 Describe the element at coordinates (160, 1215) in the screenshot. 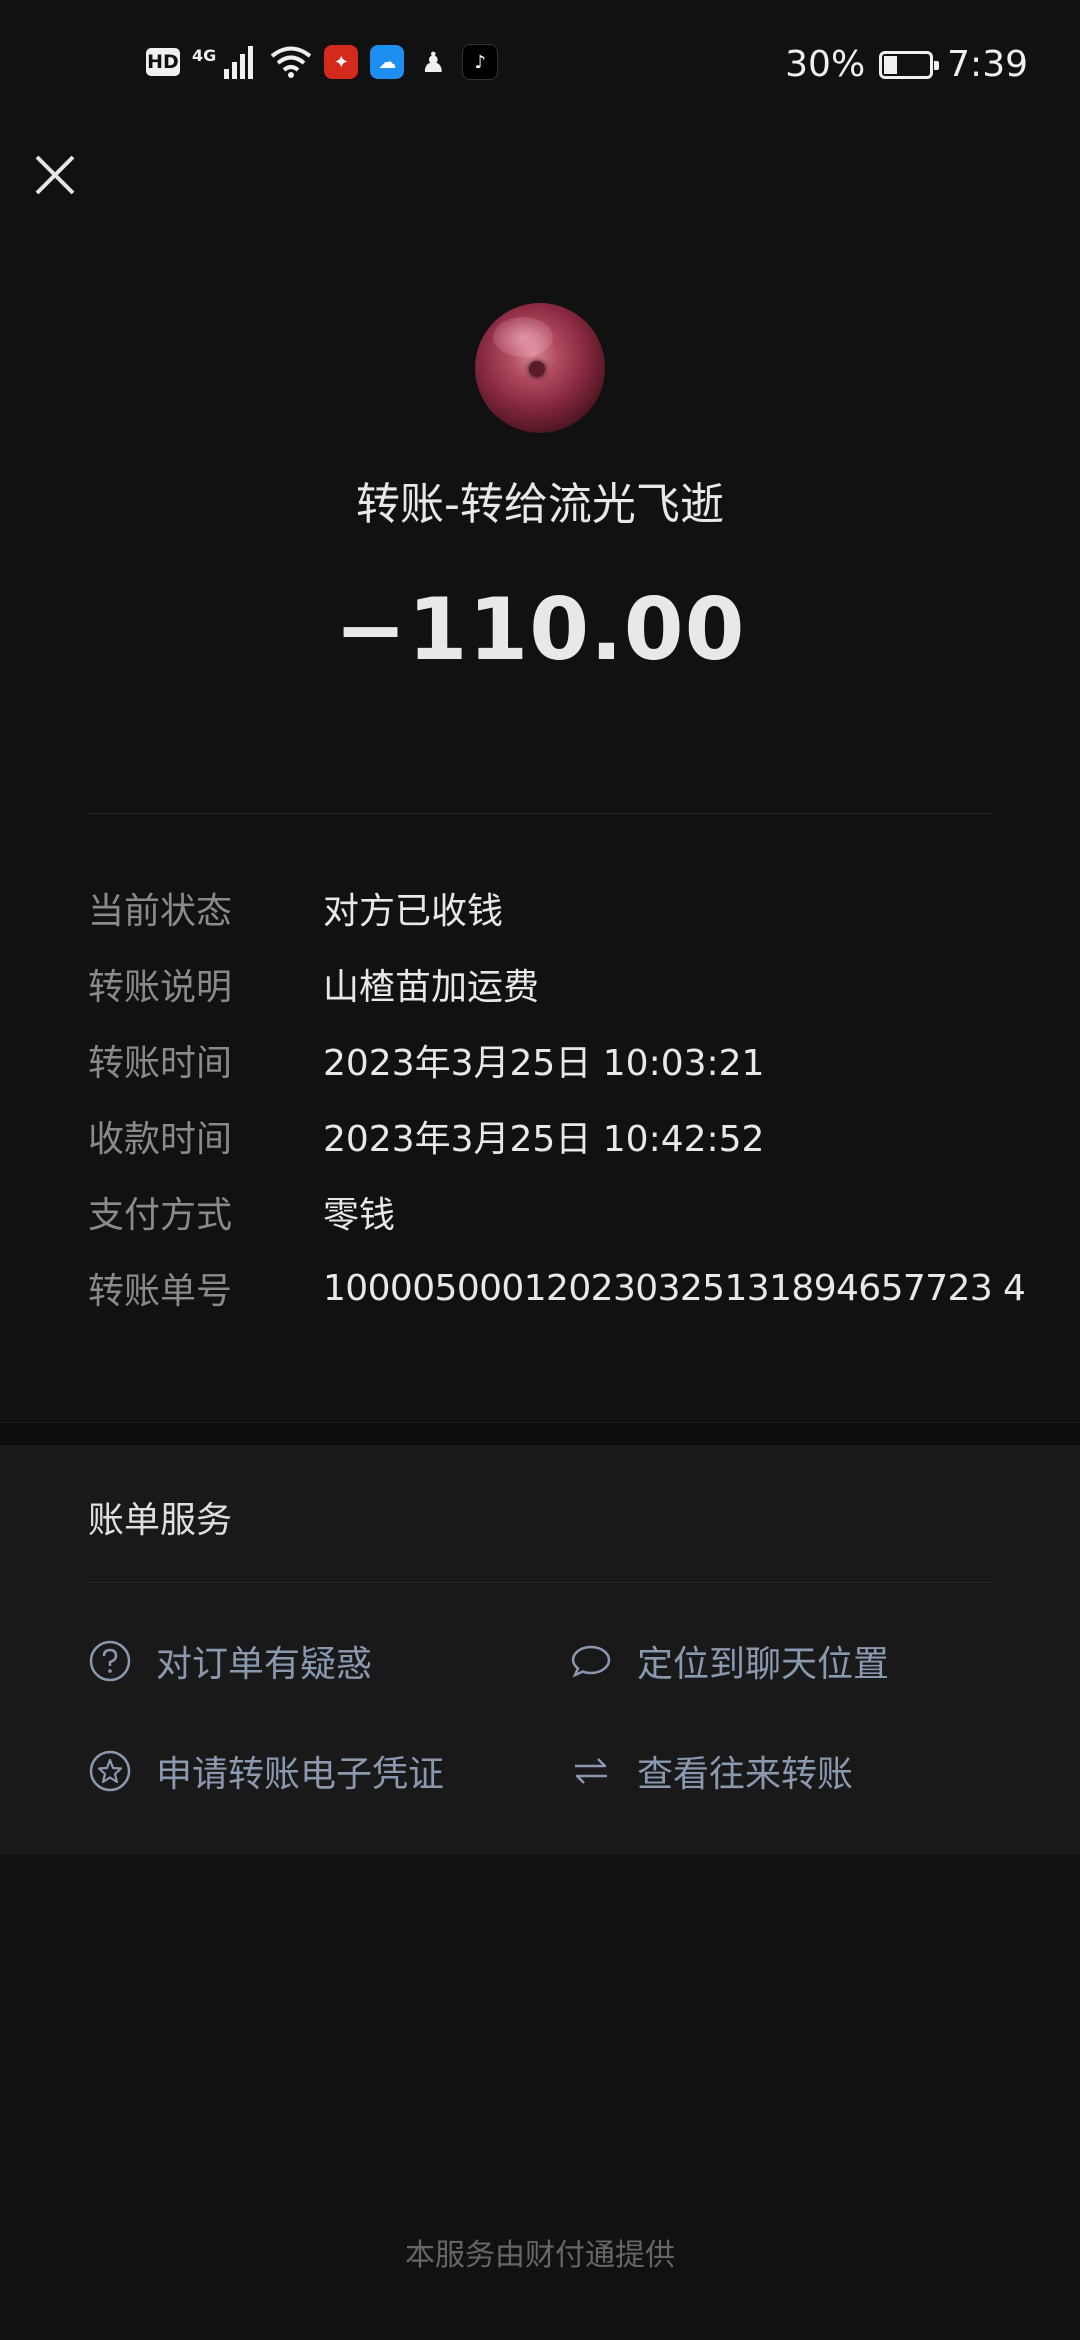

I see `detail-label: 支付方式` at that location.